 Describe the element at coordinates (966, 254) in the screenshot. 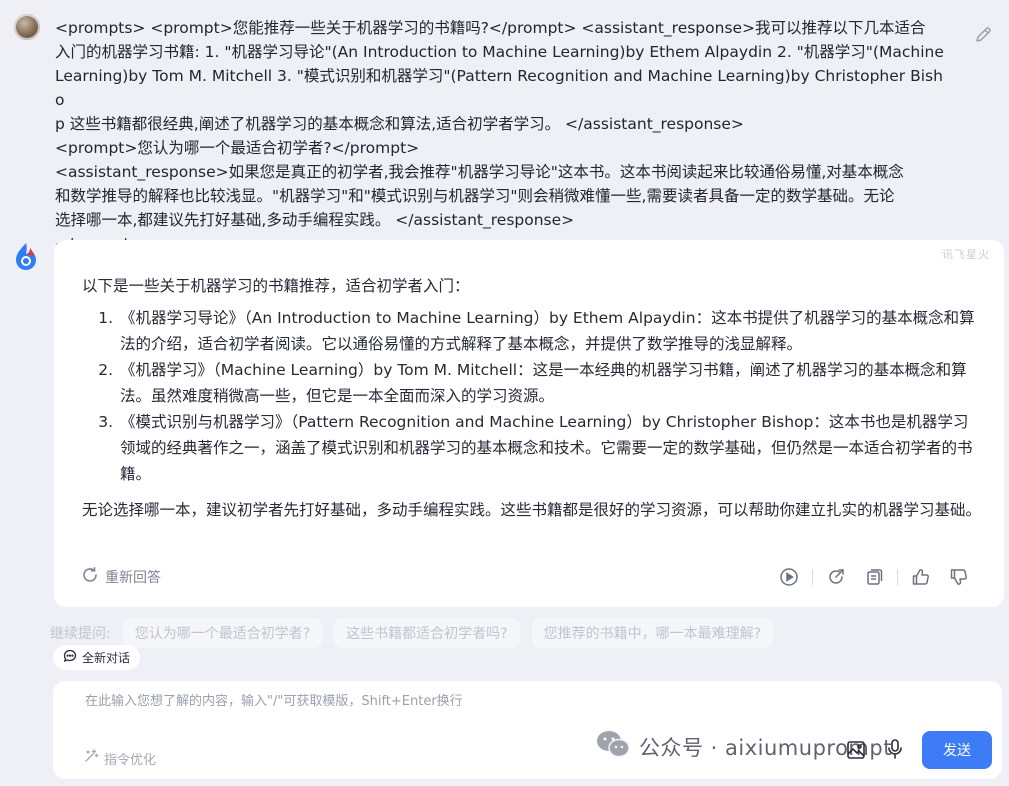

I see `brand-watermark: 讯飞星火` at that location.